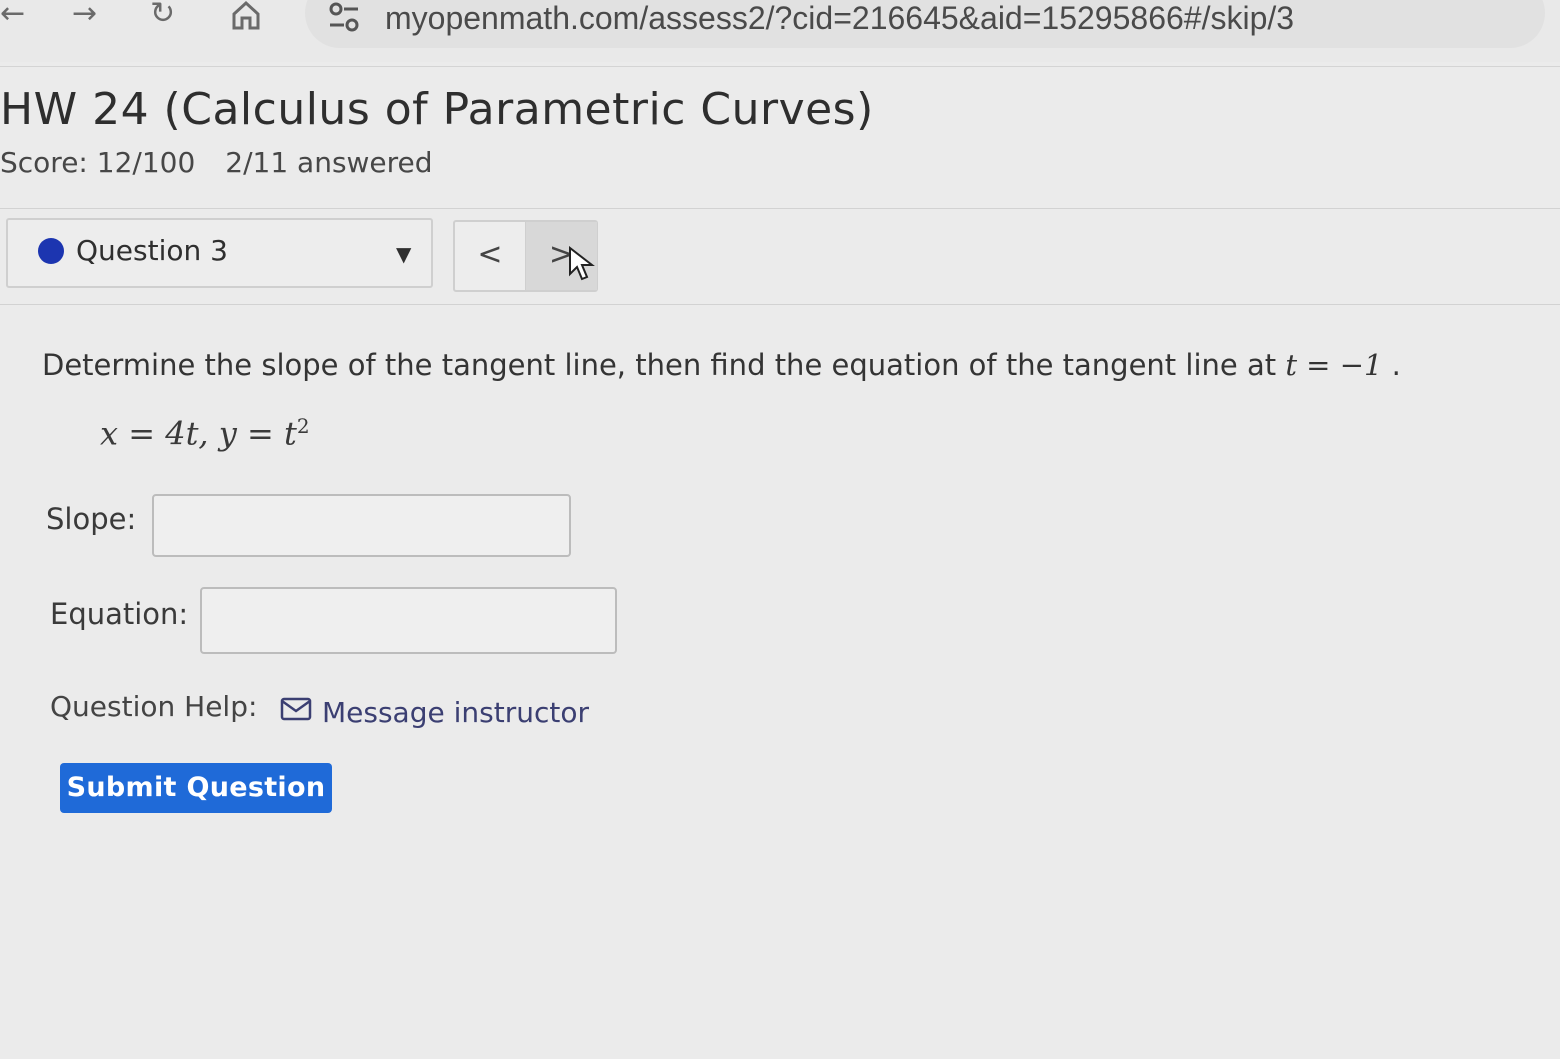  What do you see at coordinates (361, 525) in the screenshot?
I see `slope-input` at bounding box center [361, 525].